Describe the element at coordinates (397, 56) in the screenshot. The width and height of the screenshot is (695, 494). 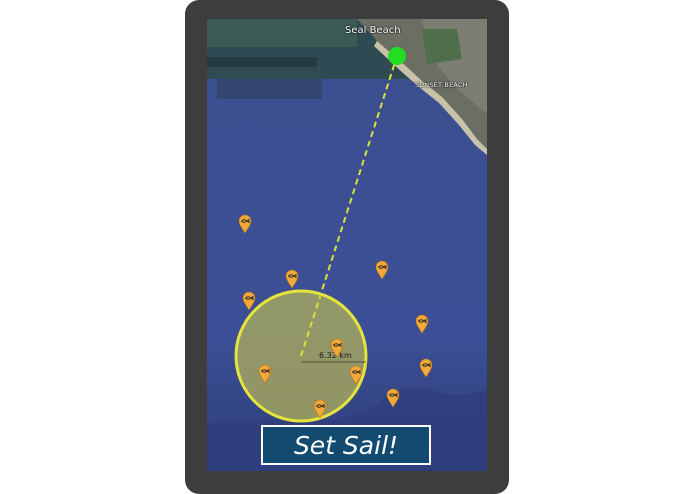
I see `start-location-dot-icon` at that location.